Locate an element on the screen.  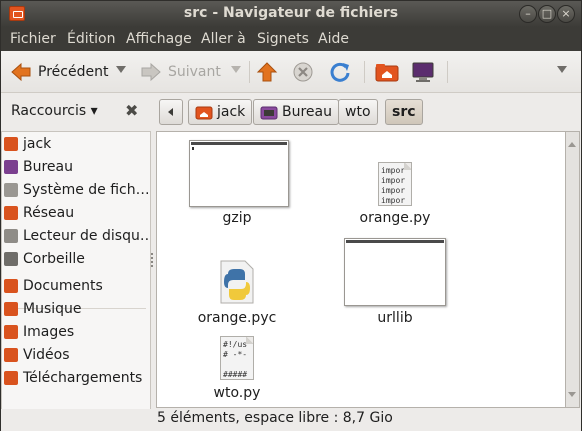
python-file-icon is located at coordinates (237, 282).